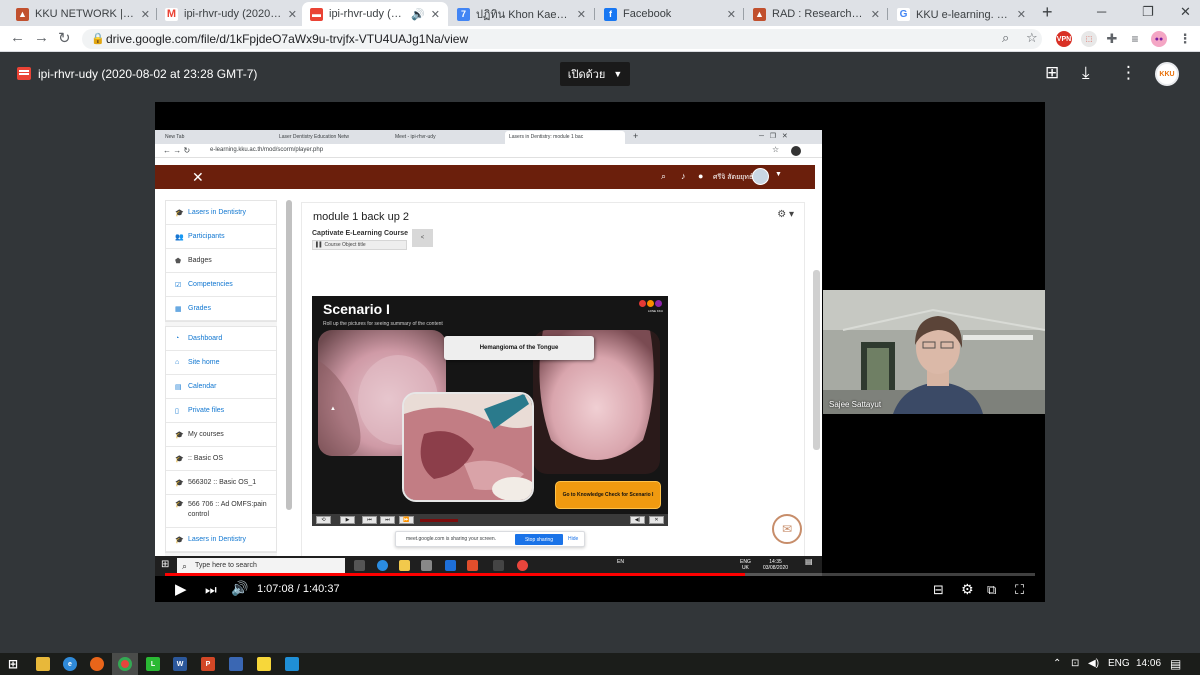 The image size is (1200, 675). What do you see at coordinates (468, 447) in the screenshot?
I see `tongue-photo-center` at bounding box center [468, 447].